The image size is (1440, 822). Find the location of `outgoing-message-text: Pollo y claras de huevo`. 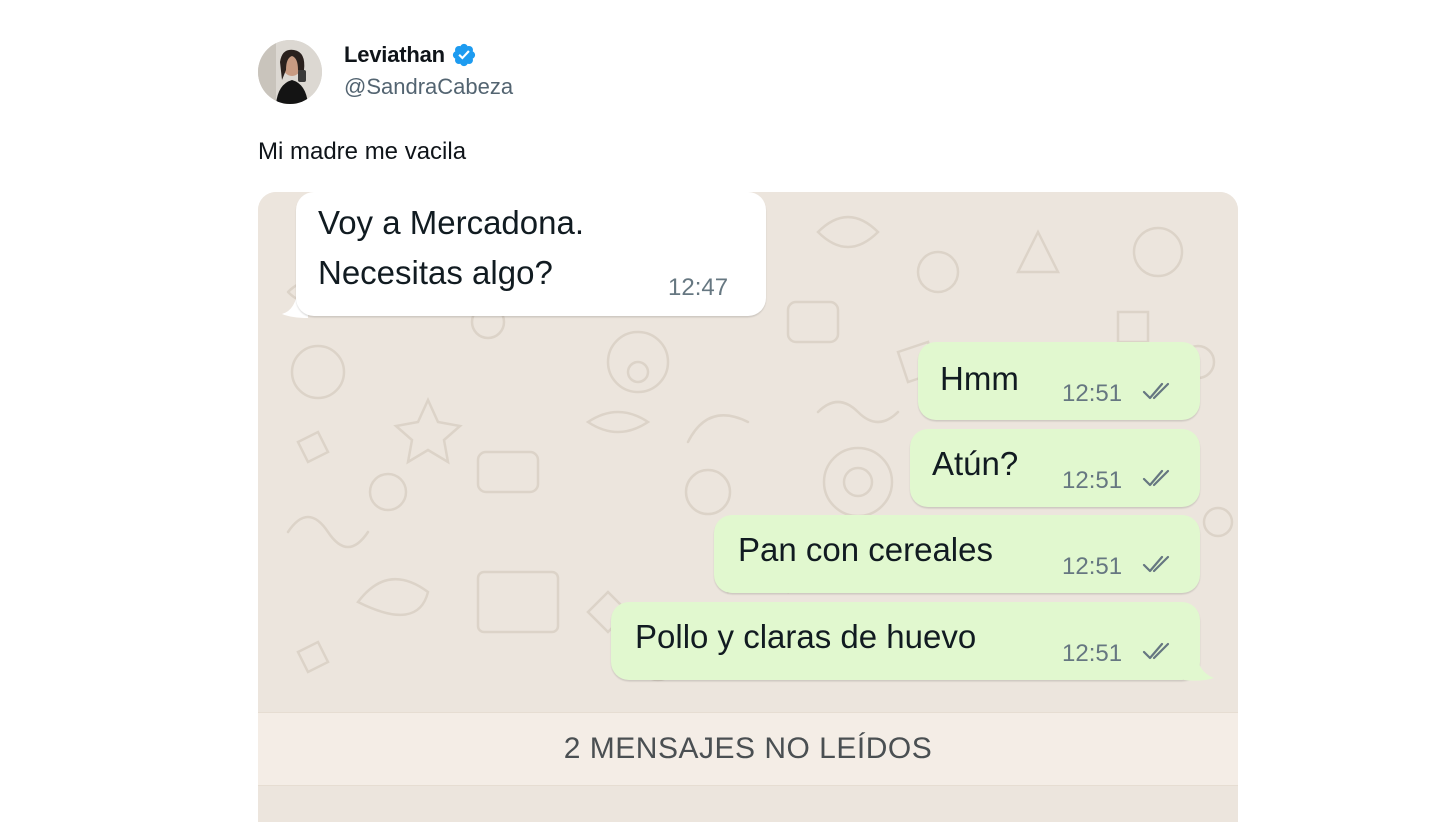

outgoing-message-text: Pollo y claras de huevo is located at coordinates (806, 636).